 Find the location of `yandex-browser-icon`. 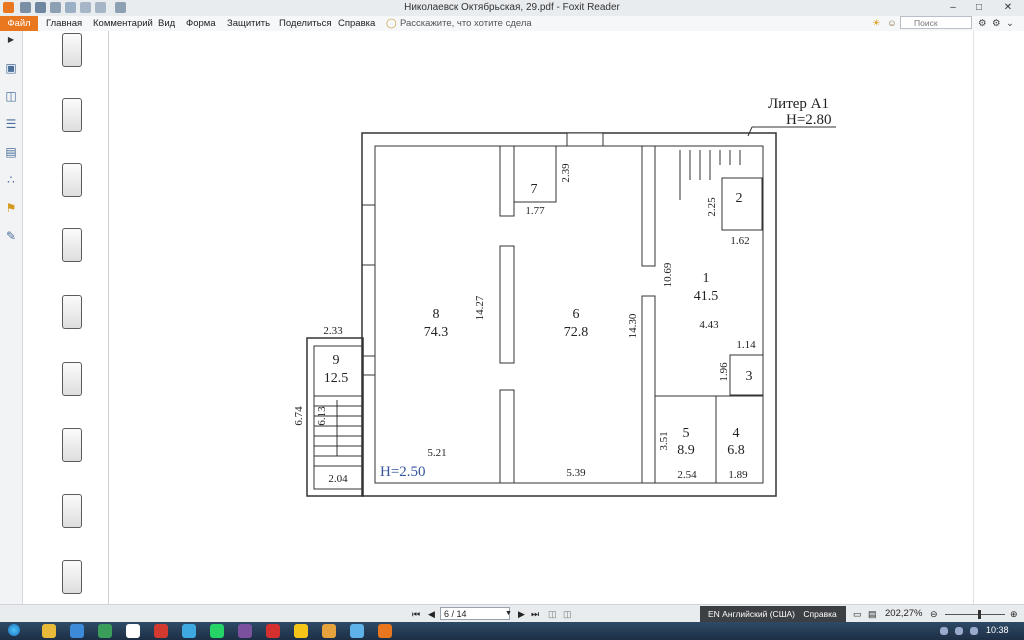

yandex-browser-icon is located at coordinates (301, 631).